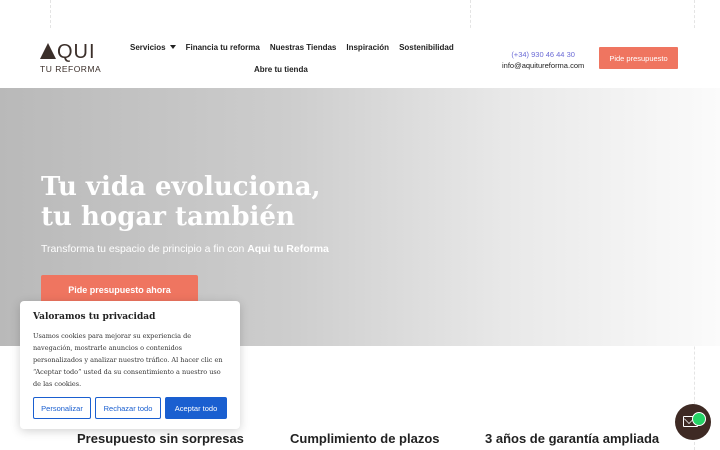 This screenshot has height=450, width=720. I want to click on cookie-reject-button: Rechazar todo, so click(128, 408).